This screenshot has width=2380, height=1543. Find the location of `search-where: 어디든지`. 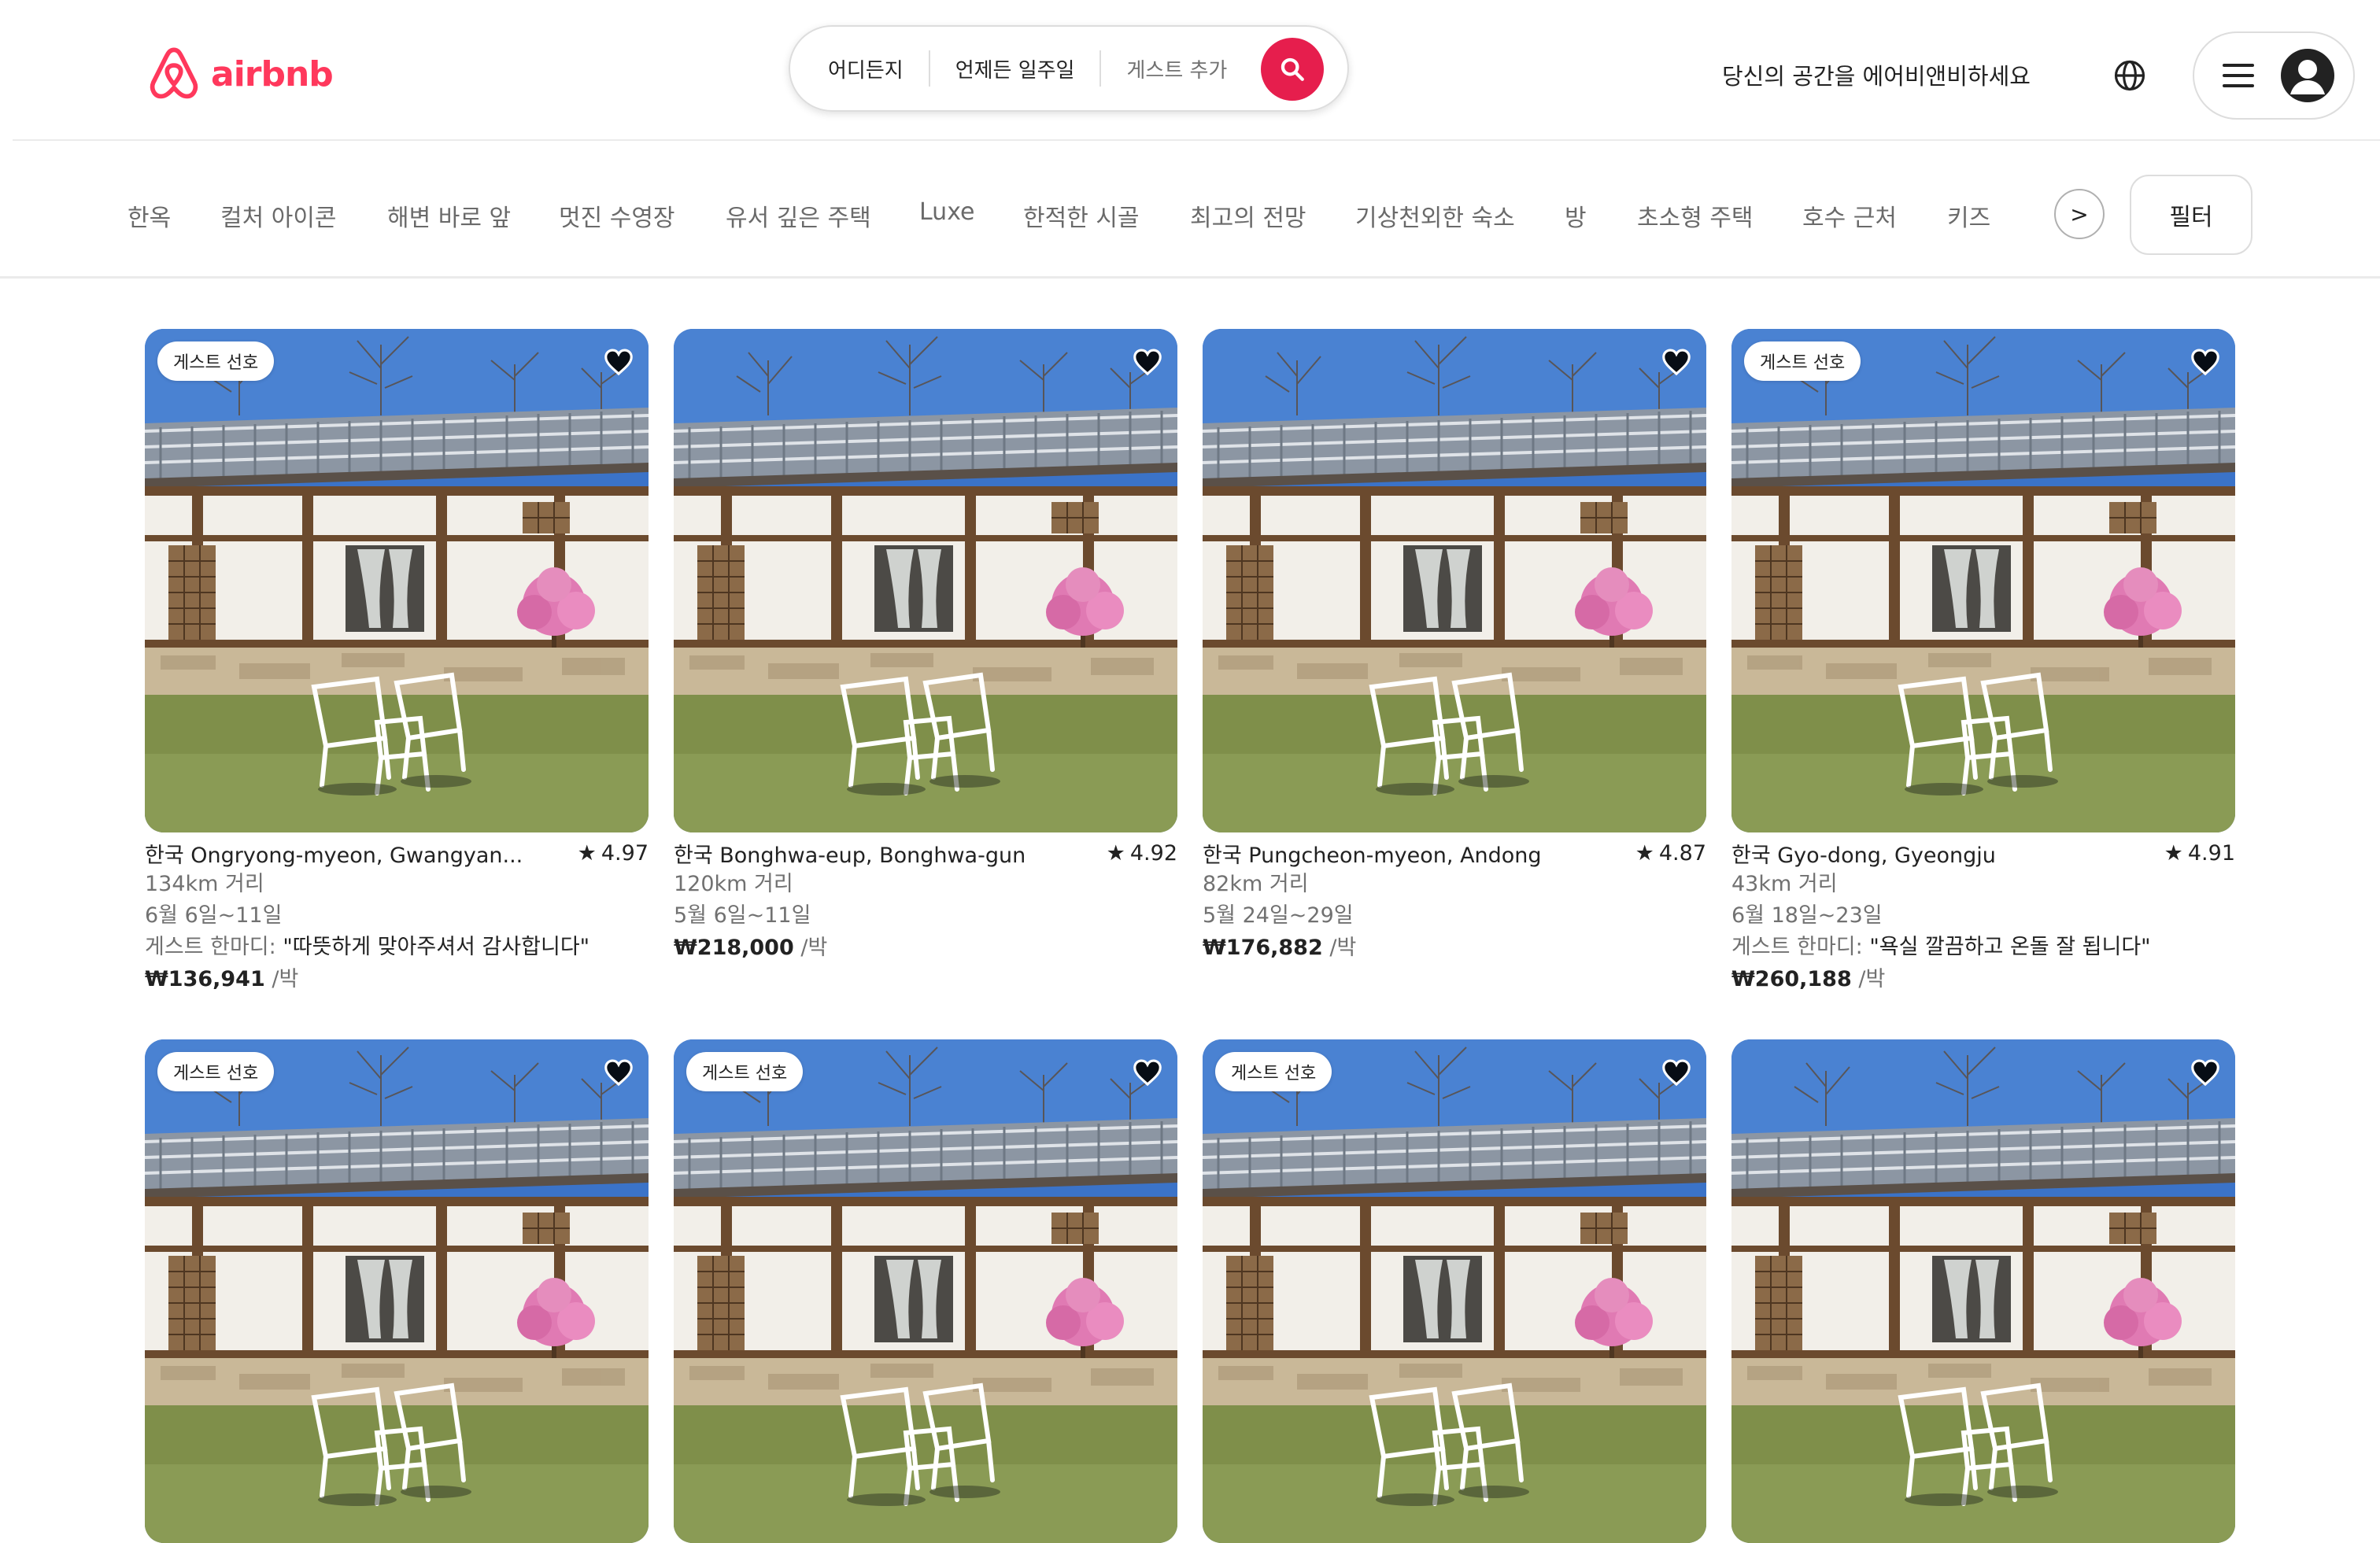

search-where: 어디든지 is located at coordinates (859, 68).